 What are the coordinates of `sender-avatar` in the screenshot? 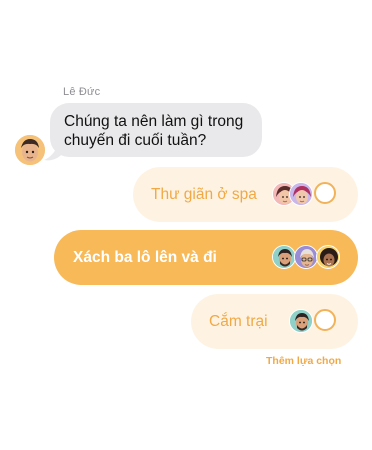 It's located at (30, 150).